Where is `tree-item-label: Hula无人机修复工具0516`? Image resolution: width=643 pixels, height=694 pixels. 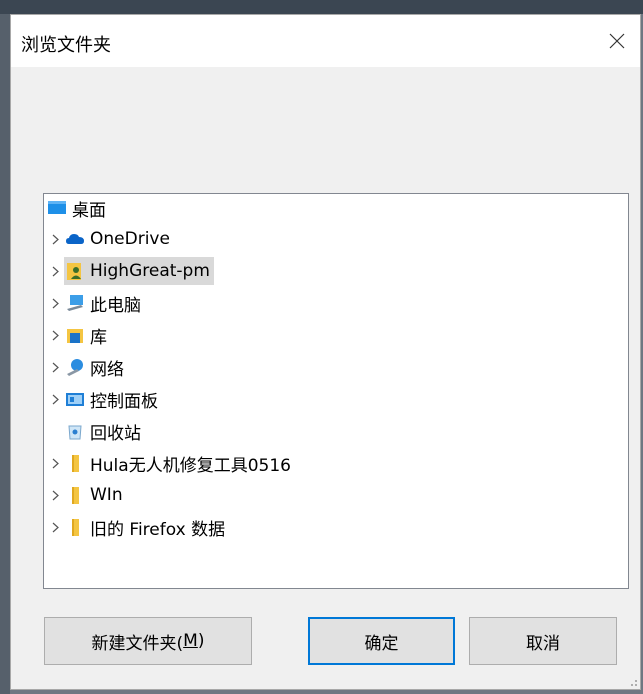
tree-item-label: Hula无人机修复工具0516 is located at coordinates (190, 465).